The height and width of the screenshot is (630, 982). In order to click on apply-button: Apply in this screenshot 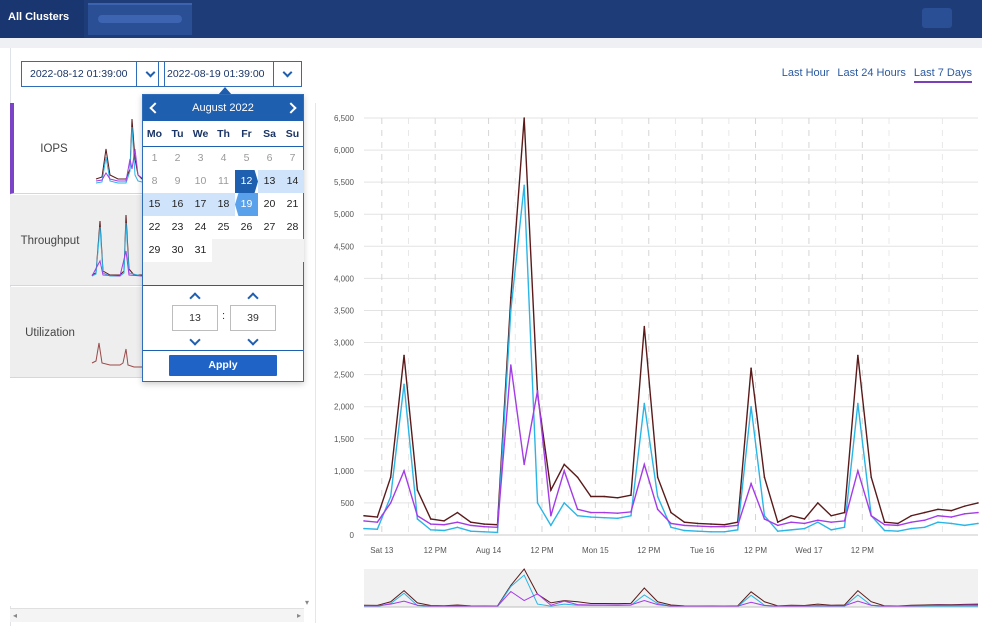, I will do `click(223, 365)`.